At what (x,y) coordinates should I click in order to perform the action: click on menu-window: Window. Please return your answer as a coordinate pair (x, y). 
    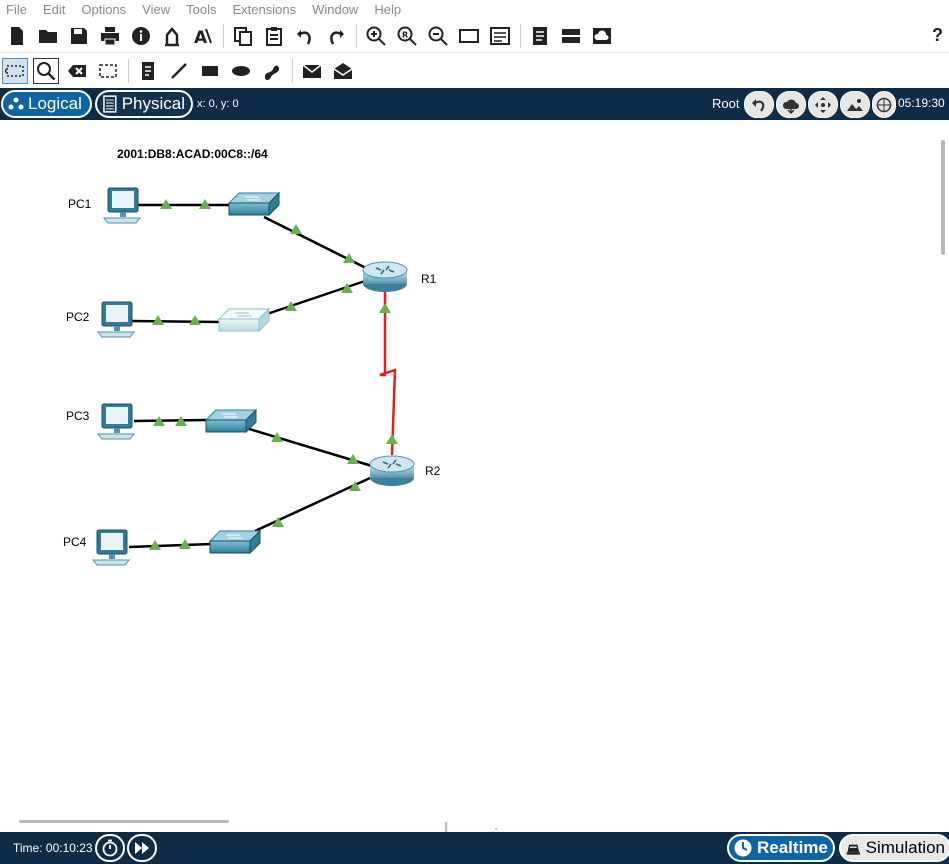
    Looking at the image, I should click on (335, 9).